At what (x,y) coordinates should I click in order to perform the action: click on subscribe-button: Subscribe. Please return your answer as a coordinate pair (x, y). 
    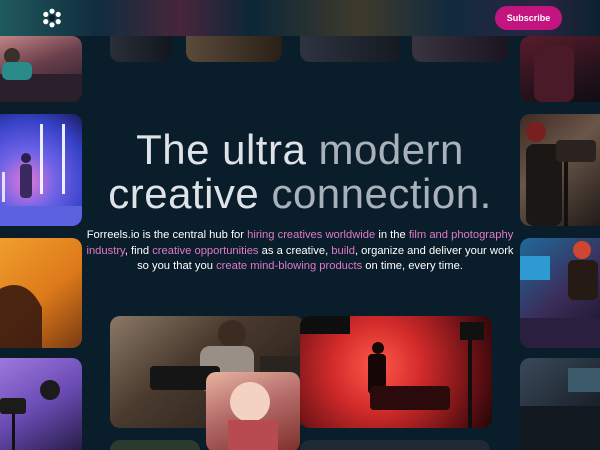
    Looking at the image, I should click on (528, 18).